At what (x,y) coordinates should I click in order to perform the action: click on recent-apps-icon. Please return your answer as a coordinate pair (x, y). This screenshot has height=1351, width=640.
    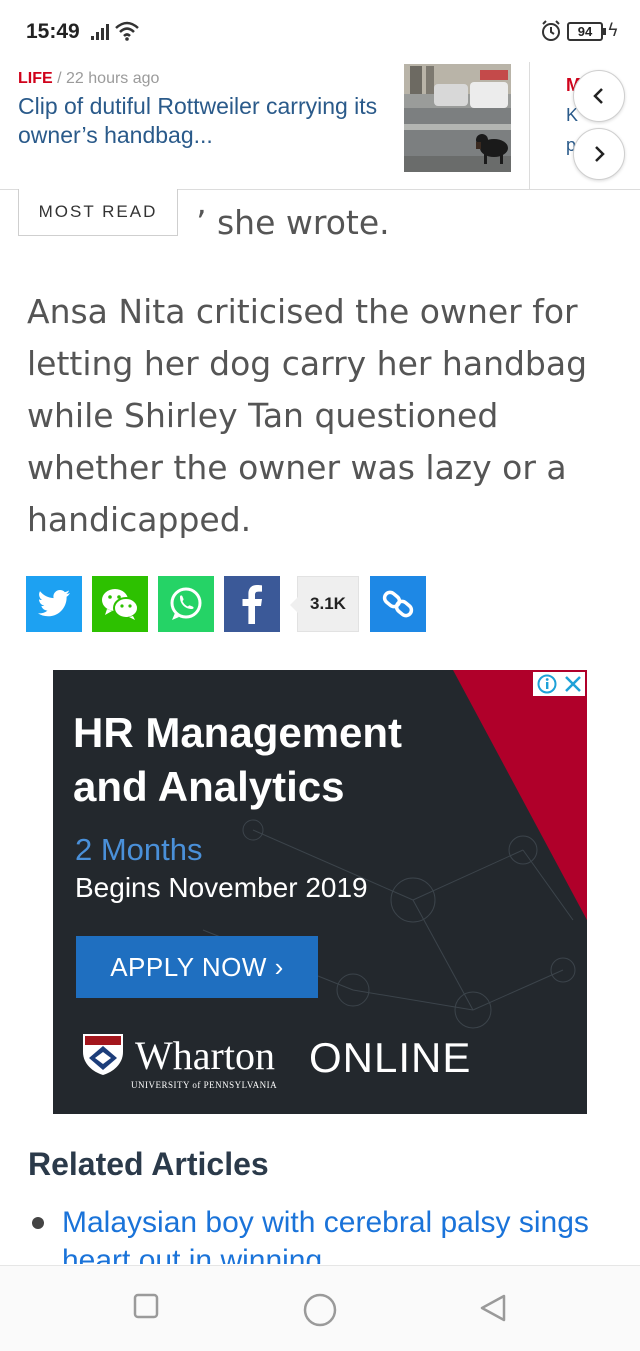
    Looking at the image, I should click on (146, 1306).